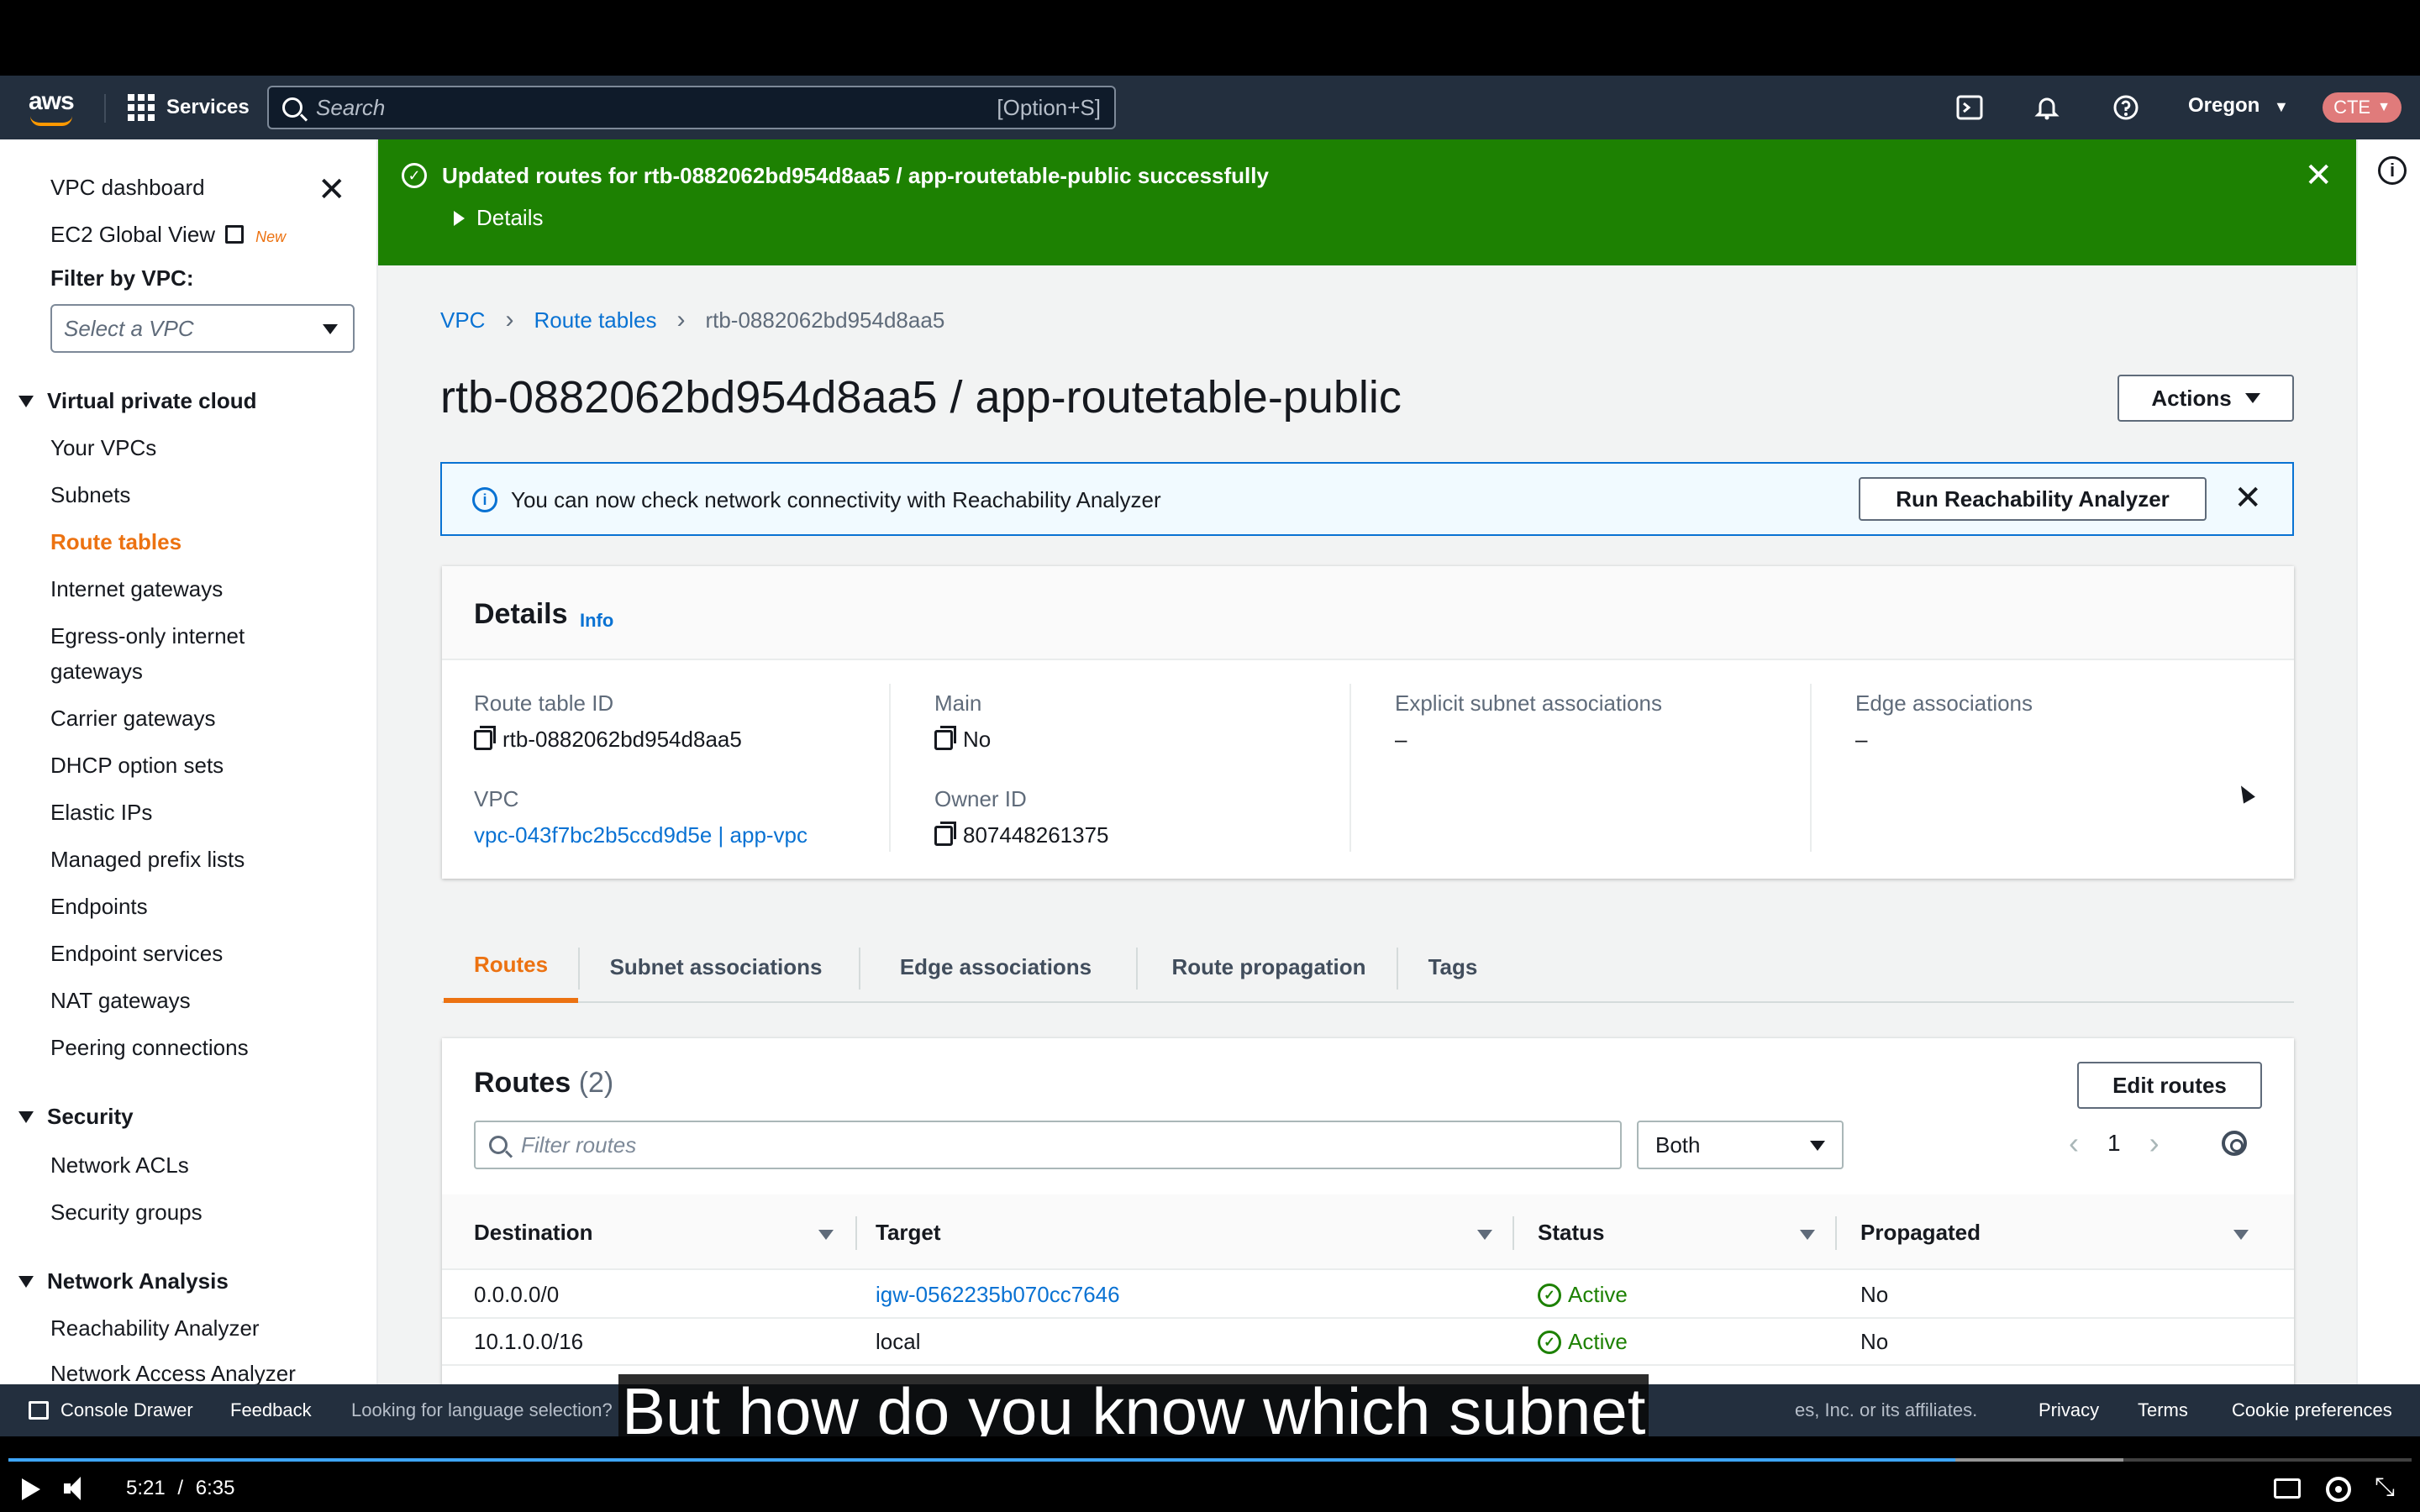 This screenshot has height=1512, width=2420. Describe the element at coordinates (96, 672) in the screenshot. I see `sidebar-item-egress-only-cont: gateways` at that location.